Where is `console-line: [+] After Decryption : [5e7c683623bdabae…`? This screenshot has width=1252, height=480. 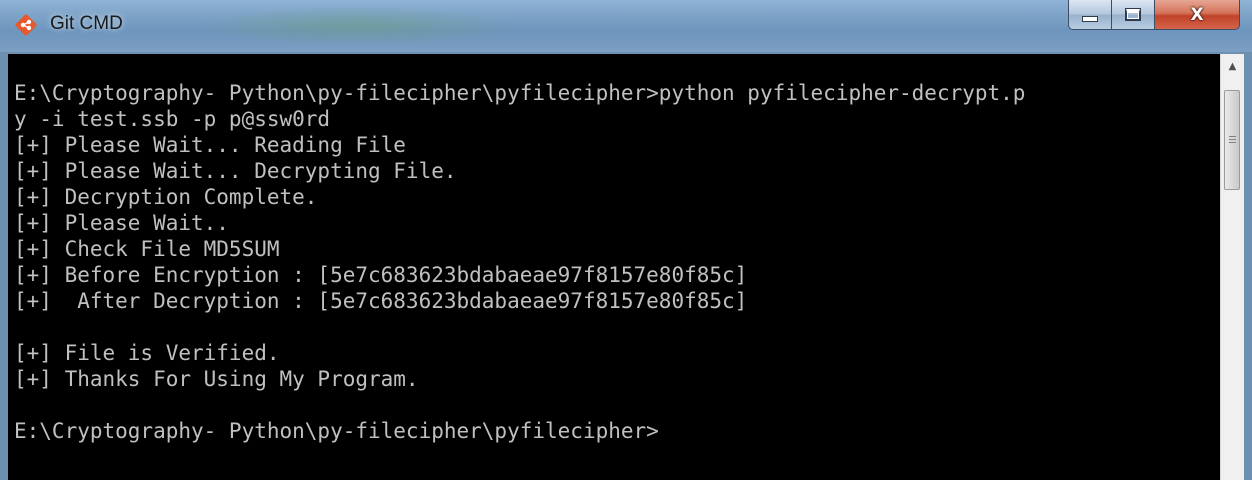 console-line: [+] After Decryption : [5e7c683623bdabae… is located at coordinates (381, 301).